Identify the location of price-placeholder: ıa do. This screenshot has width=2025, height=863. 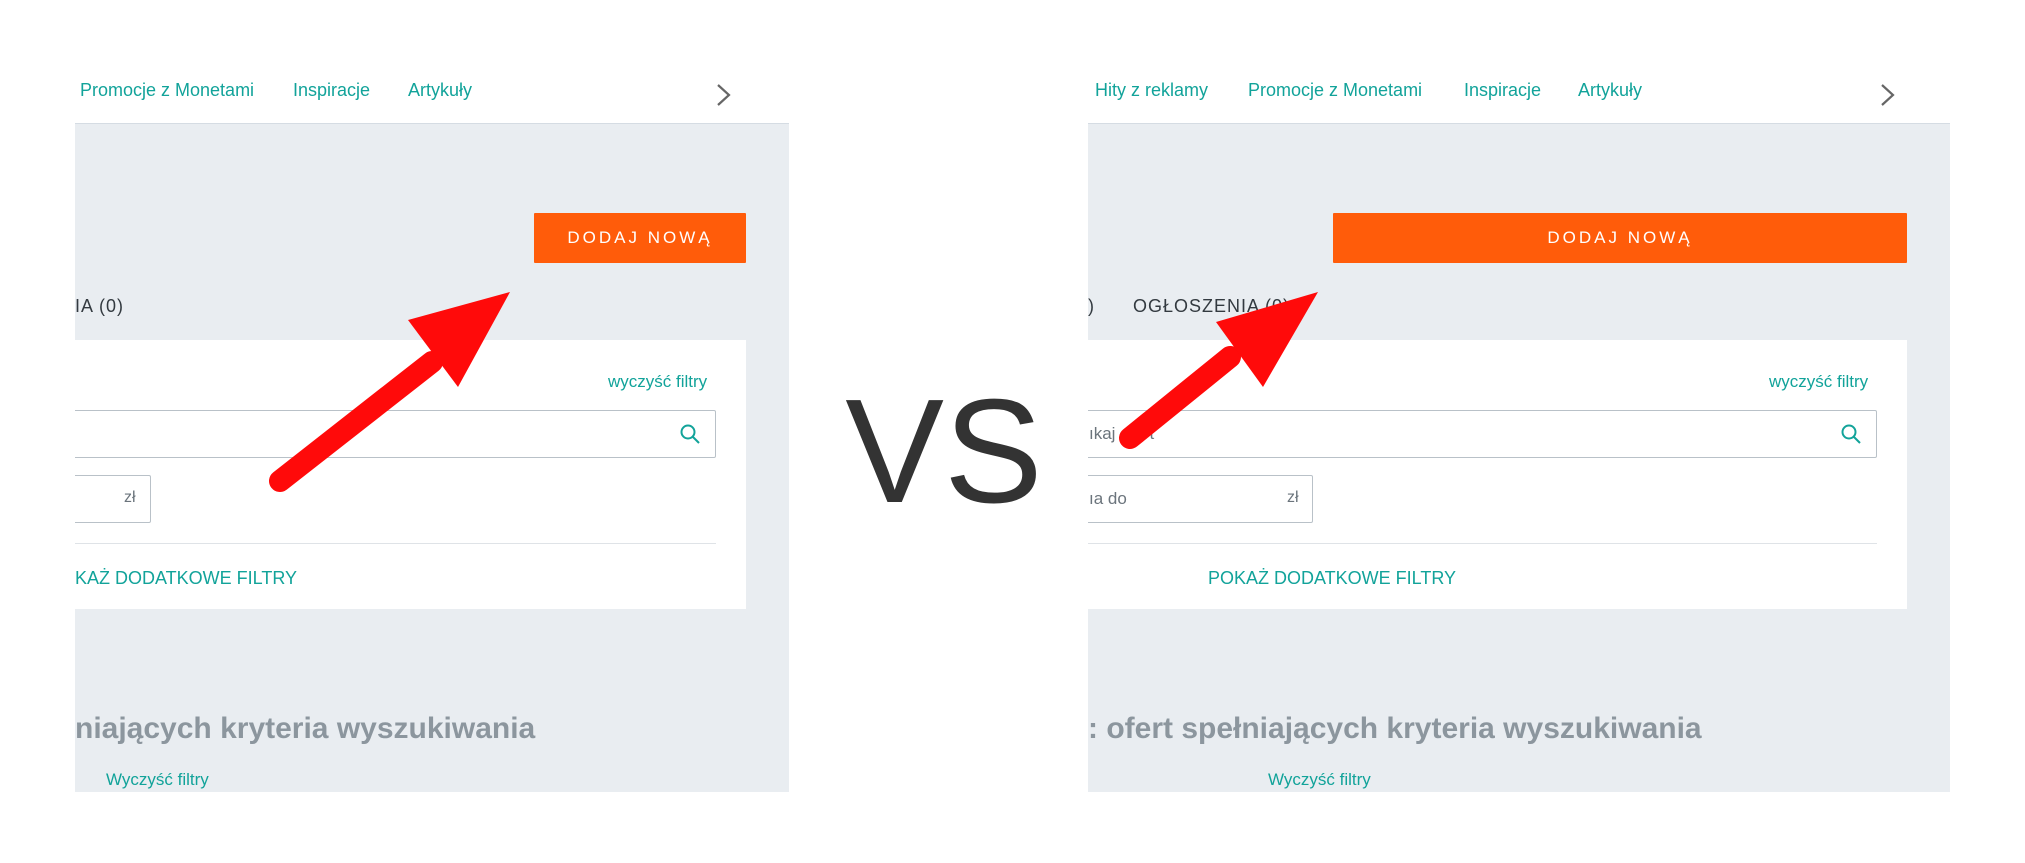
(1108, 498).